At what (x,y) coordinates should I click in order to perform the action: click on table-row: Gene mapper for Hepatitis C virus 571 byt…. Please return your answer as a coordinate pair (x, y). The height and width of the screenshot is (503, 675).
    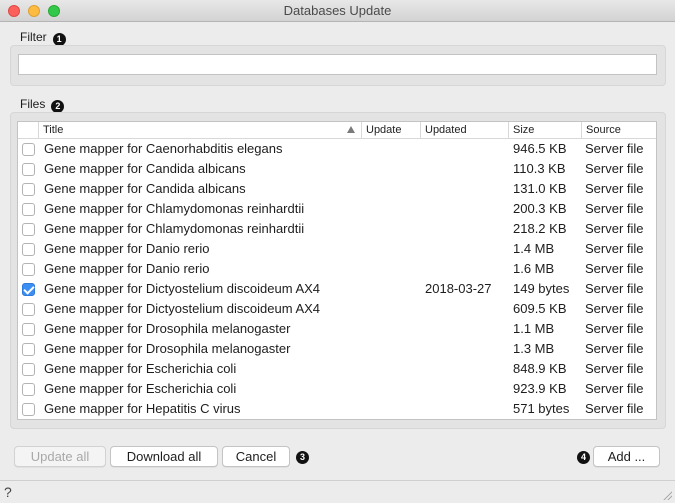
    Looking at the image, I should click on (337, 409).